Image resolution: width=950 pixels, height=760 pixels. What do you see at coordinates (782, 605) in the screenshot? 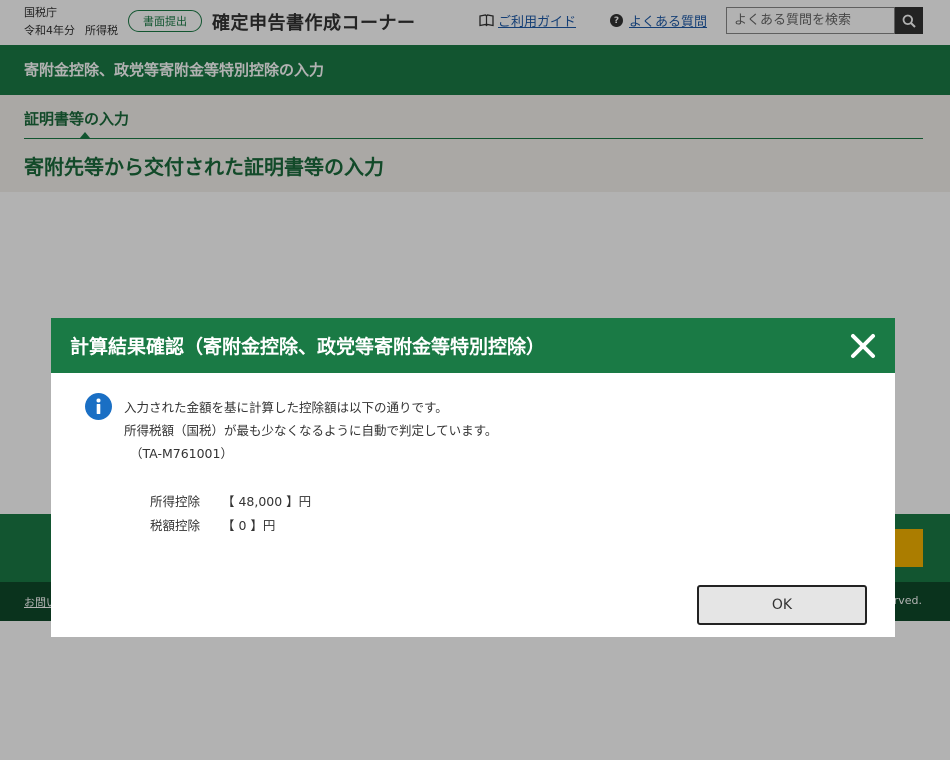
I see `ok-button: OK` at bounding box center [782, 605].